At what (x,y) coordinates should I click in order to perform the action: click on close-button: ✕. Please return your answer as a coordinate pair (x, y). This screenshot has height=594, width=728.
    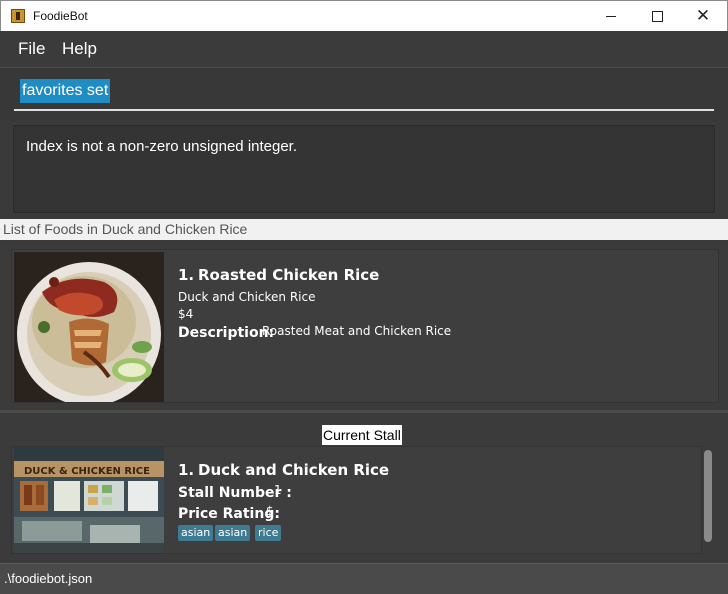
    Looking at the image, I should click on (703, 16).